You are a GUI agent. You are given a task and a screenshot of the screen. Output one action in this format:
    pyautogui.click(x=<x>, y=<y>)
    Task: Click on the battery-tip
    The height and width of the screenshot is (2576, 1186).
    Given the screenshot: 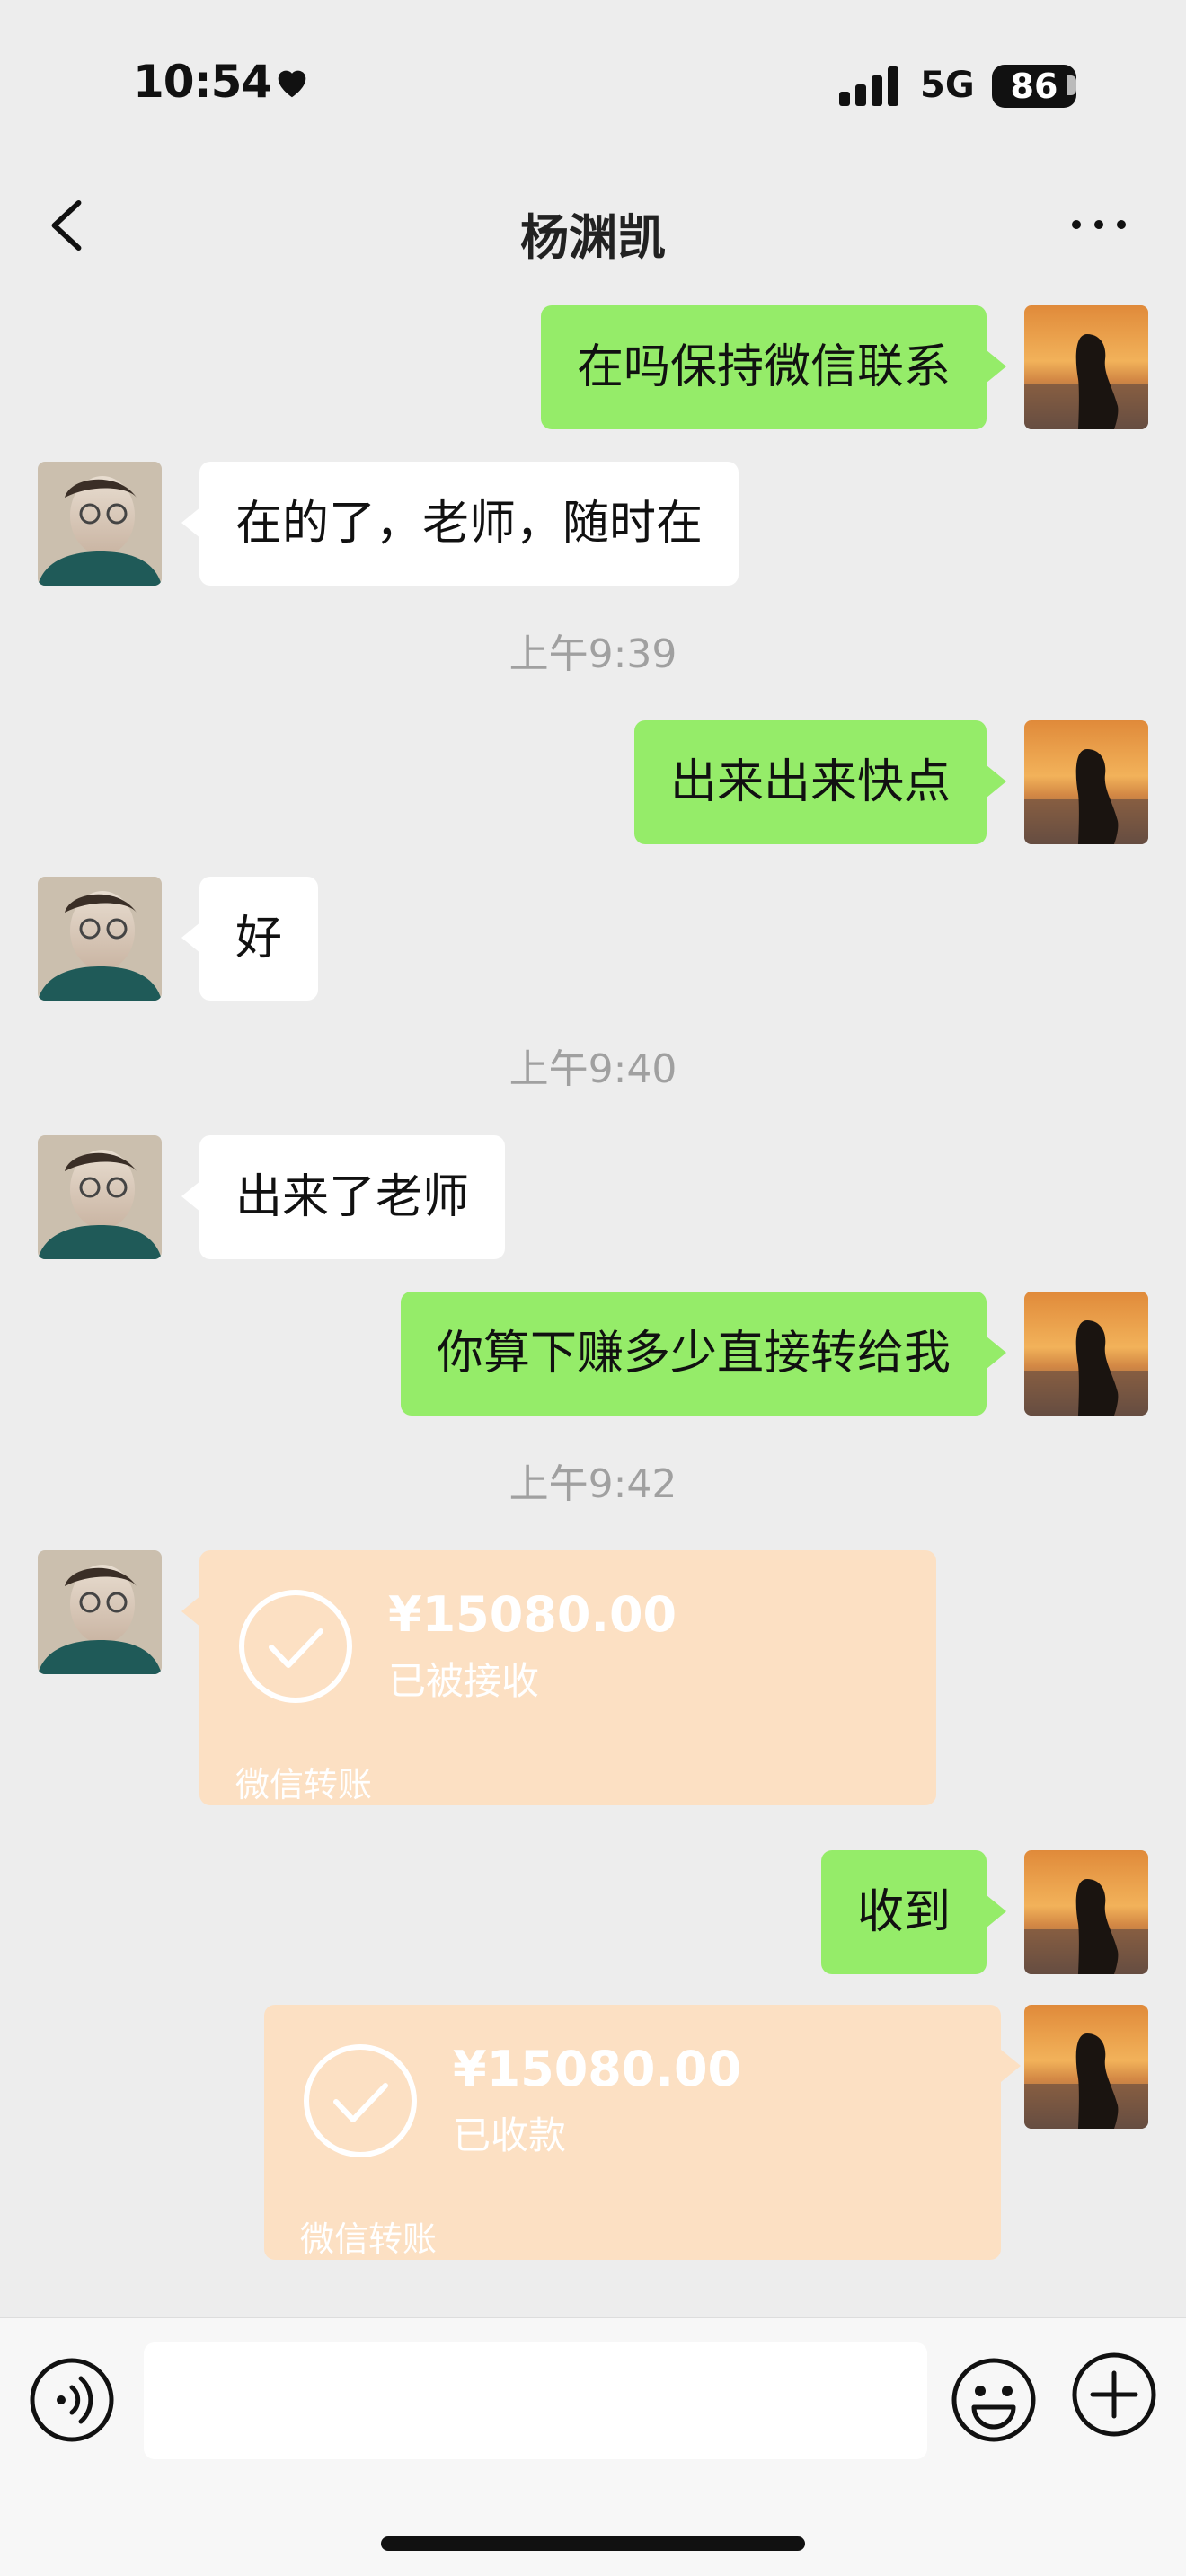 What is the action you would take?
    pyautogui.click(x=1071, y=85)
    